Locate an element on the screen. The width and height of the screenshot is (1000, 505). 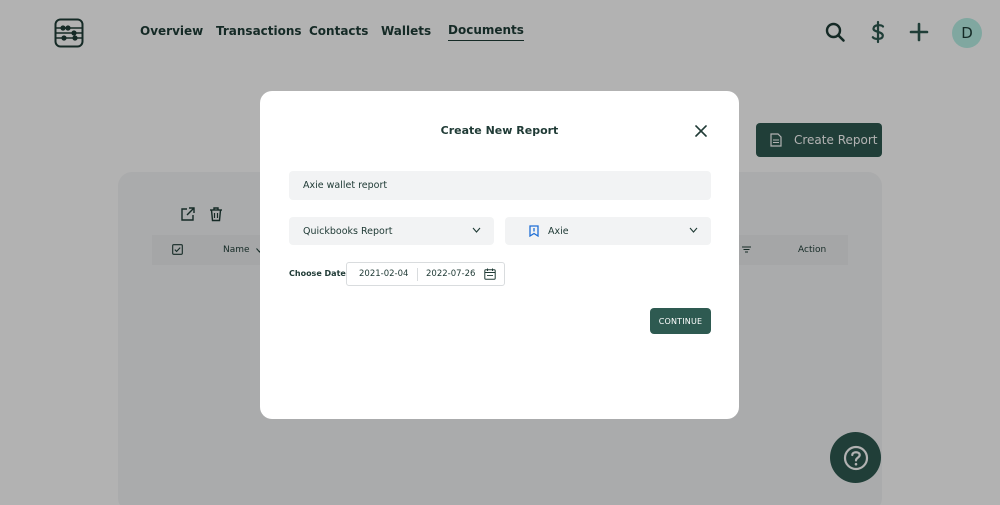
report-type-select: Quickbooks Report is located at coordinates (391, 231).